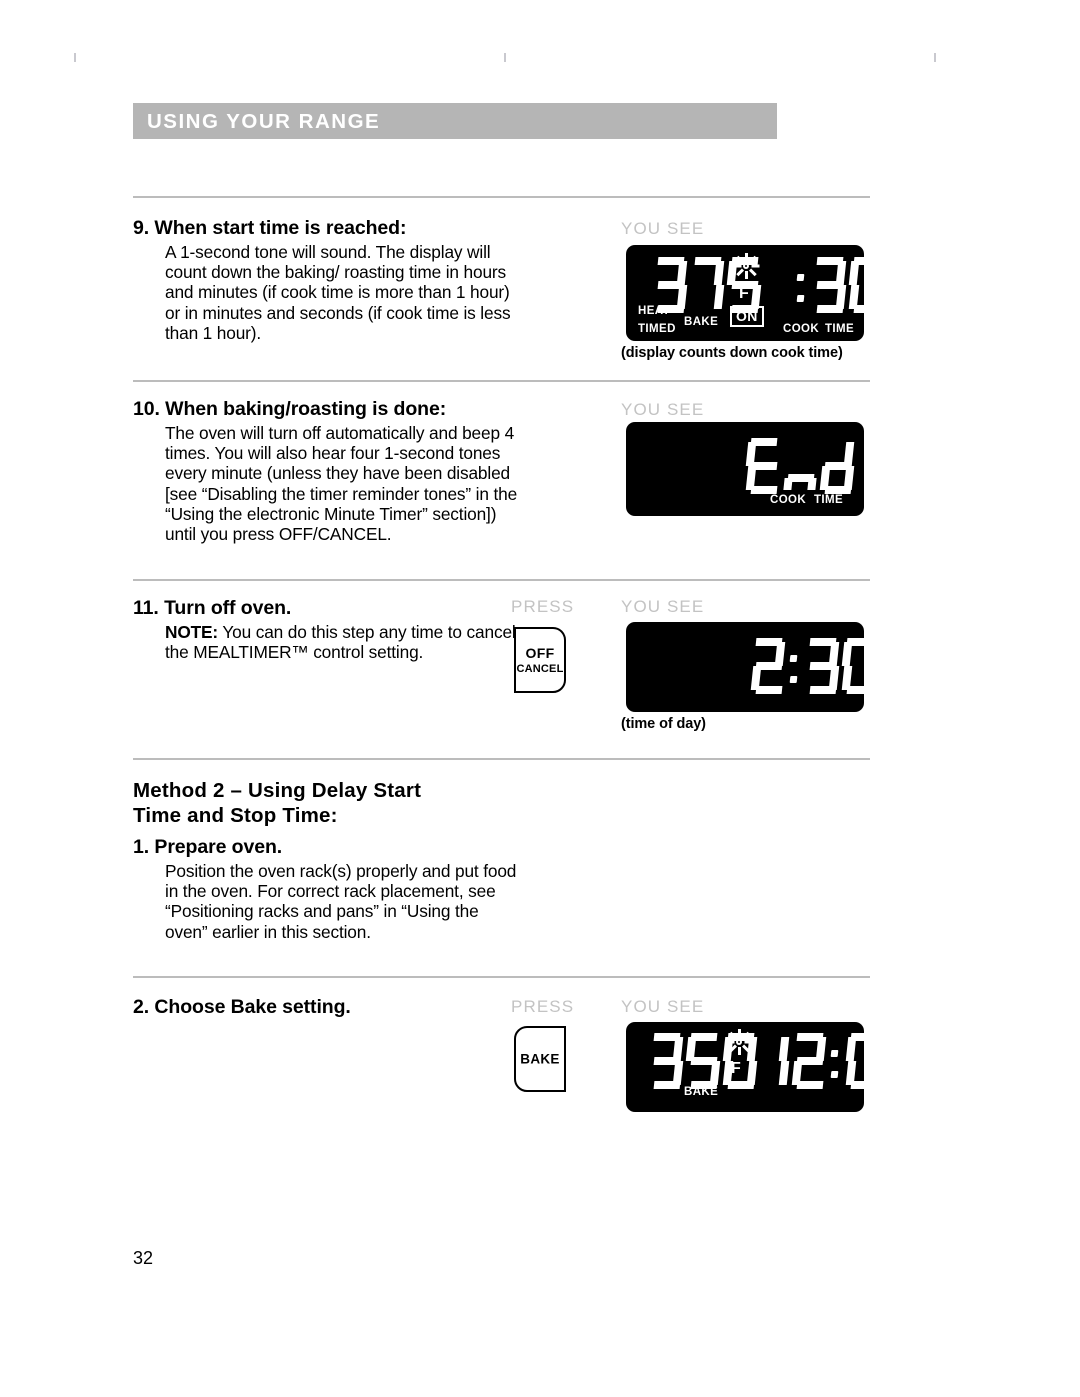 Image resolution: width=1080 pixels, height=1397 pixels. Describe the element at coordinates (829, 500) in the screenshot. I see `indicator-time-2: TIME` at that location.